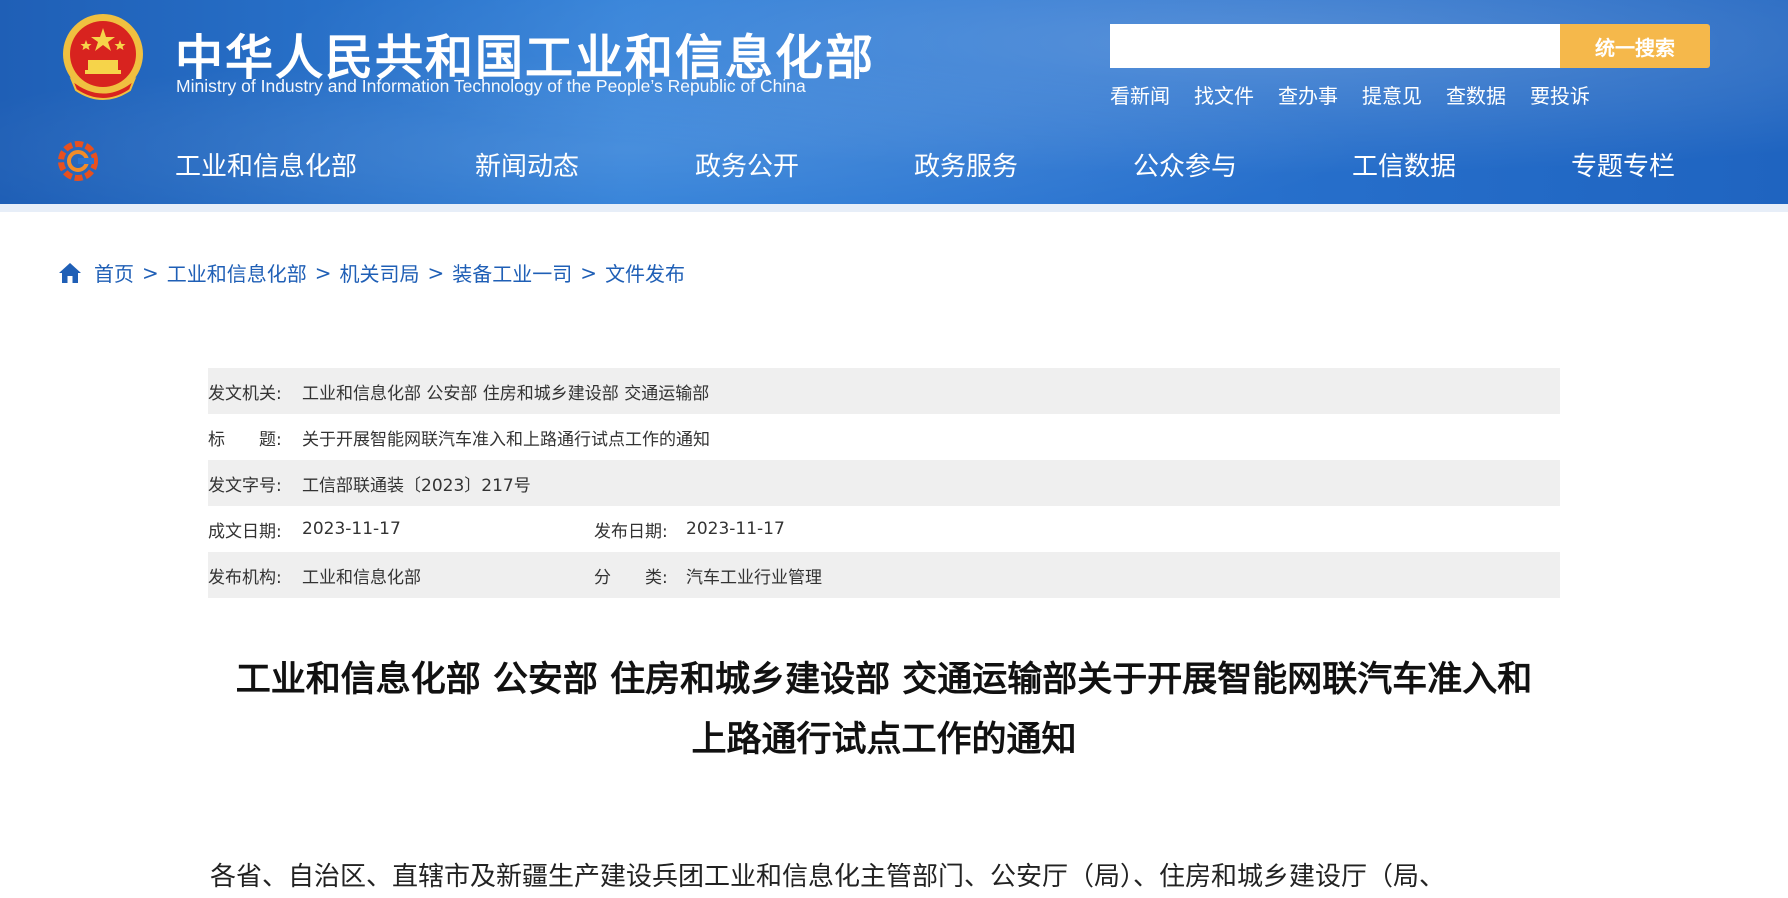  I want to click on nav-item-topics: 专题专栏, so click(1623, 164).